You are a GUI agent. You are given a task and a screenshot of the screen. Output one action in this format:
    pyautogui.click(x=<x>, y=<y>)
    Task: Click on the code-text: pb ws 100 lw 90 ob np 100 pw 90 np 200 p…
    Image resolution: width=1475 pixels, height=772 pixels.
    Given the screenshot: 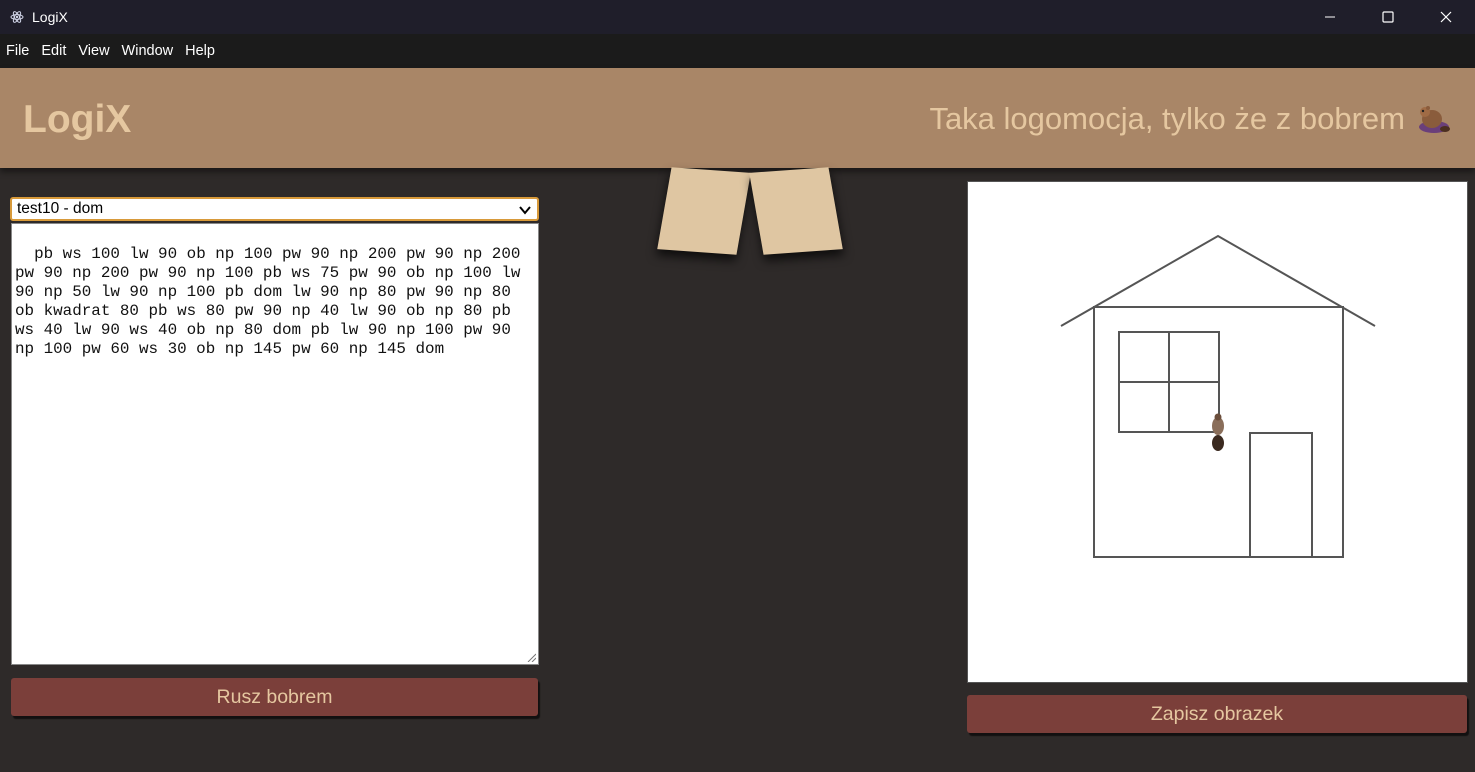 What is the action you would take?
    pyautogui.click(x=272, y=301)
    